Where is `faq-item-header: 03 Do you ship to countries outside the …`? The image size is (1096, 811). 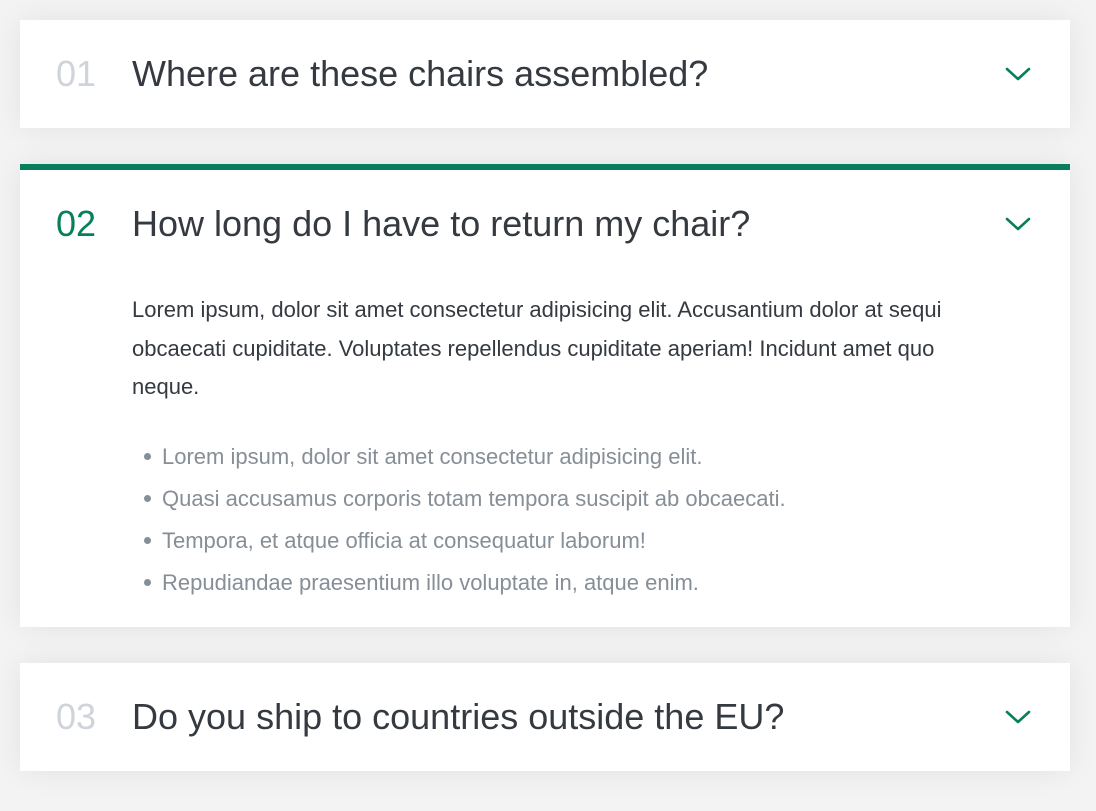 faq-item-header: 03 Do you ship to countries outside the … is located at coordinates (545, 717).